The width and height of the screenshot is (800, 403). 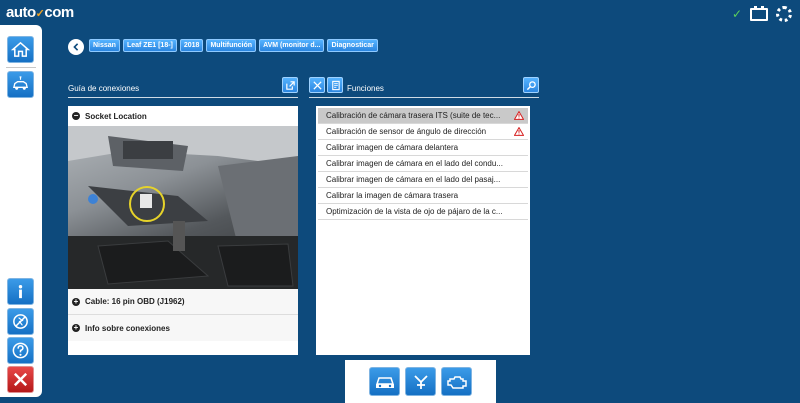 What do you see at coordinates (104, 45) in the screenshot?
I see `breadcrumb-make: Nissan` at bounding box center [104, 45].